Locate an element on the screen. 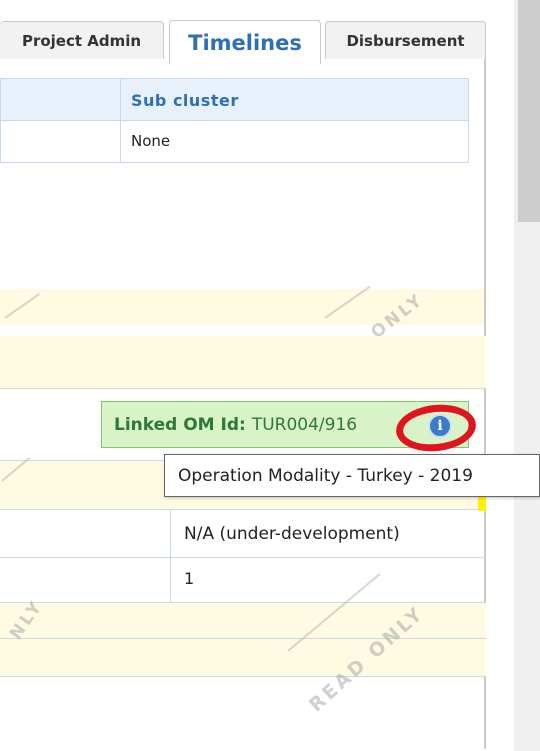 The image size is (540, 751). tab-project-admin: Project Admin is located at coordinates (82, 40).